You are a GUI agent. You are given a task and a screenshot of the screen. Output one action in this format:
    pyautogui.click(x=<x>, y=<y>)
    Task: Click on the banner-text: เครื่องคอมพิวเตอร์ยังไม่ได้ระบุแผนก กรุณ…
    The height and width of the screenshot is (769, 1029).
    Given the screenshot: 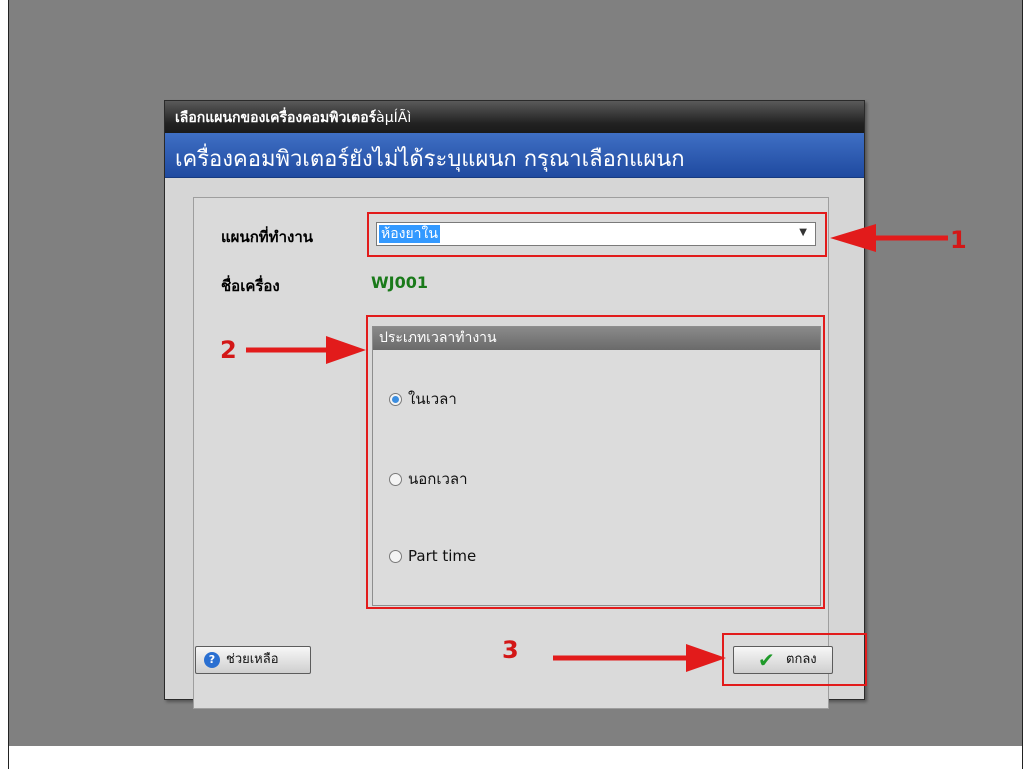 What is the action you would take?
    pyautogui.click(x=430, y=159)
    